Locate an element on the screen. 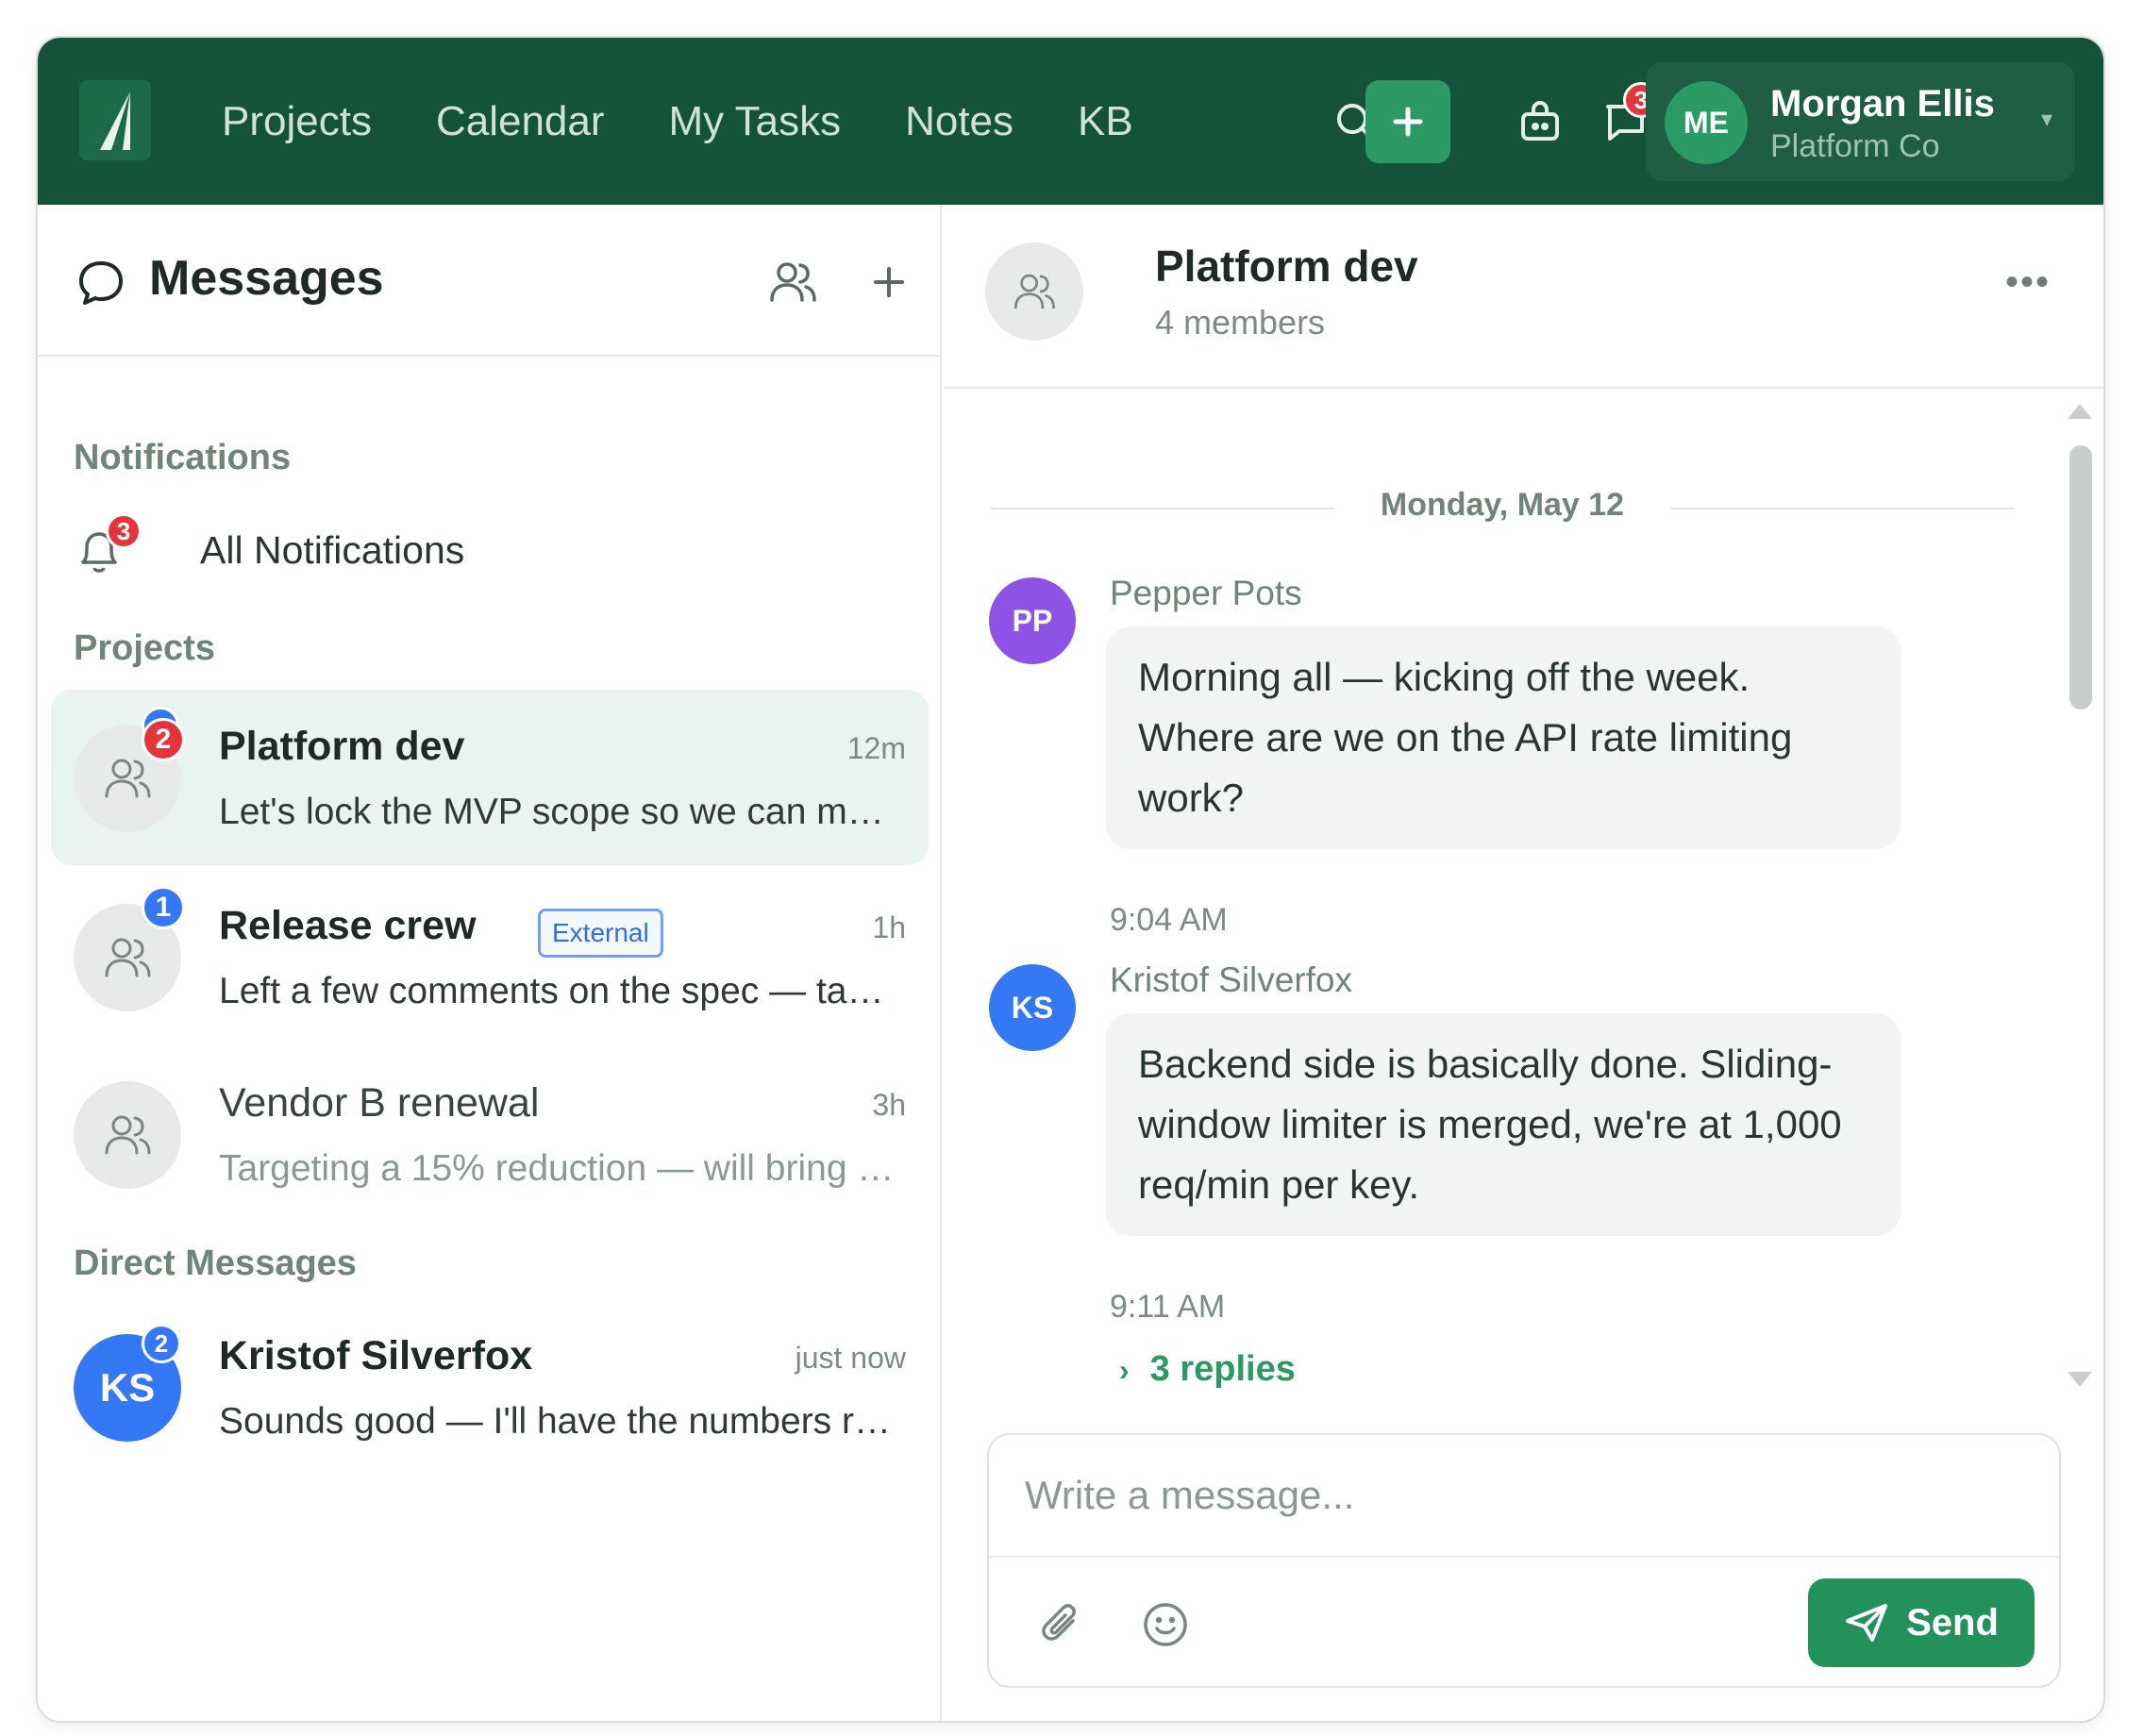 Image resolution: width=2144 pixels, height=1736 pixels. conversation-time: 3h is located at coordinates (889, 1105).